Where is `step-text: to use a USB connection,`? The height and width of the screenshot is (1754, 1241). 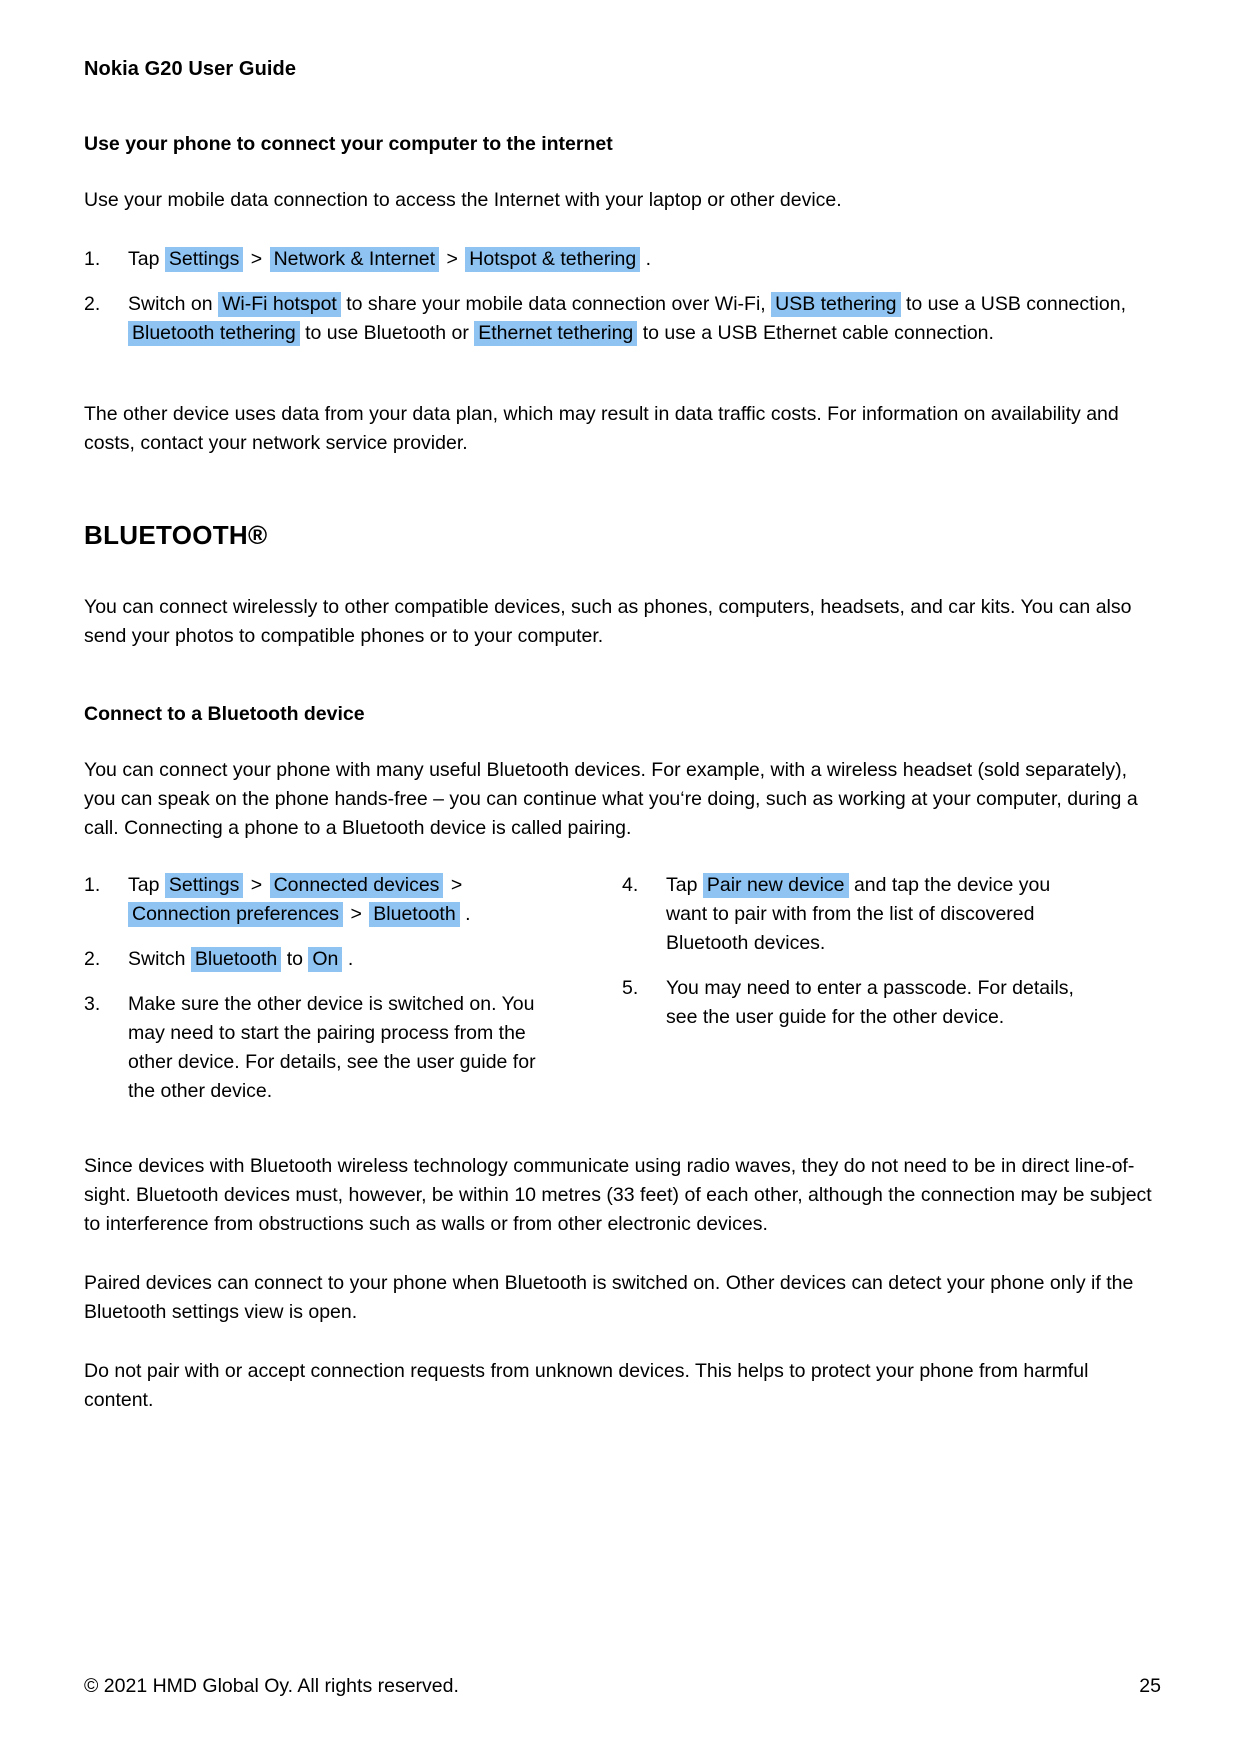
step-text: to use a USB connection, is located at coordinates (1015, 304).